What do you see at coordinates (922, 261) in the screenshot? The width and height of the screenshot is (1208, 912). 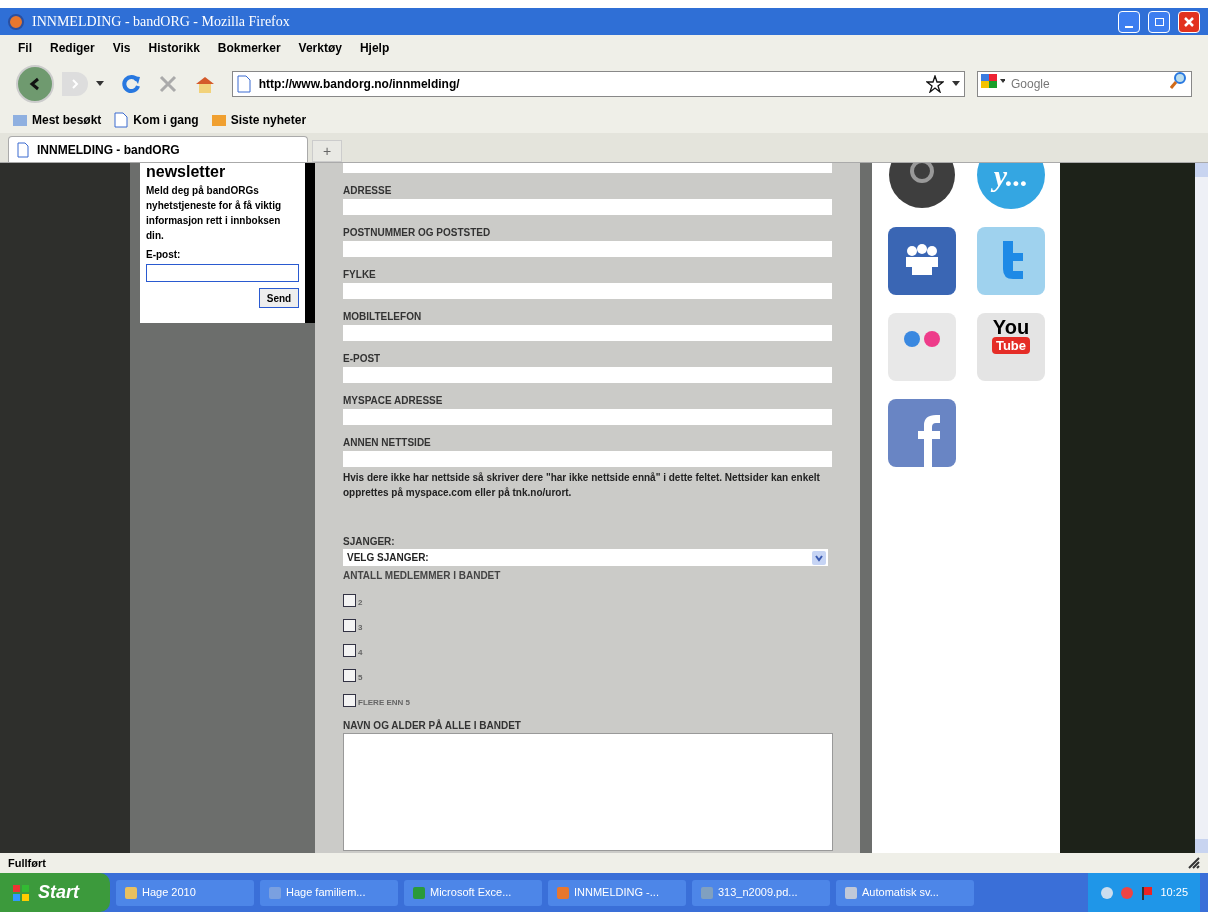 I see `people-icon` at bounding box center [922, 261].